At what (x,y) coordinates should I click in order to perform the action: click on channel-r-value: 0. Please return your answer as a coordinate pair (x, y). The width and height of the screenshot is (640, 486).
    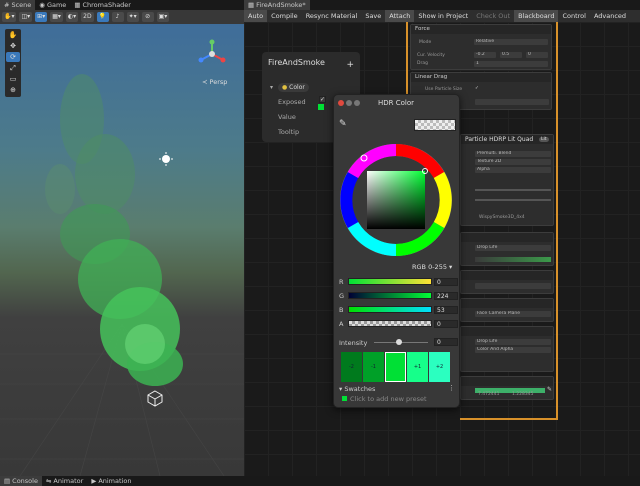
    Looking at the image, I should click on (446, 282).